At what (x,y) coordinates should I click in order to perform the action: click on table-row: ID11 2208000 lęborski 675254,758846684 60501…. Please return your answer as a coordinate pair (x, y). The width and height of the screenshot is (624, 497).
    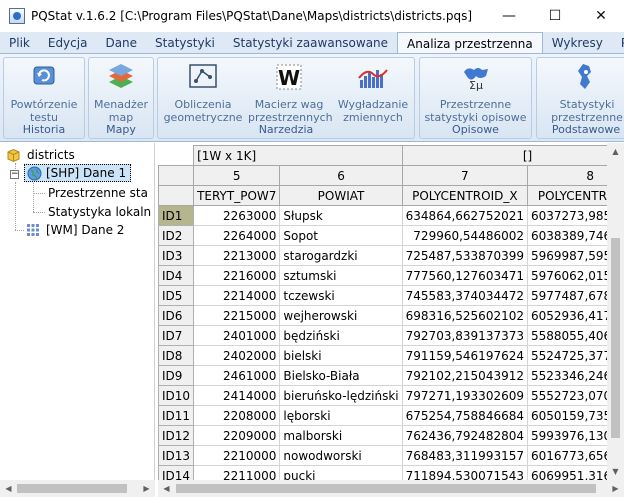
    Looking at the image, I should click on (391, 415).